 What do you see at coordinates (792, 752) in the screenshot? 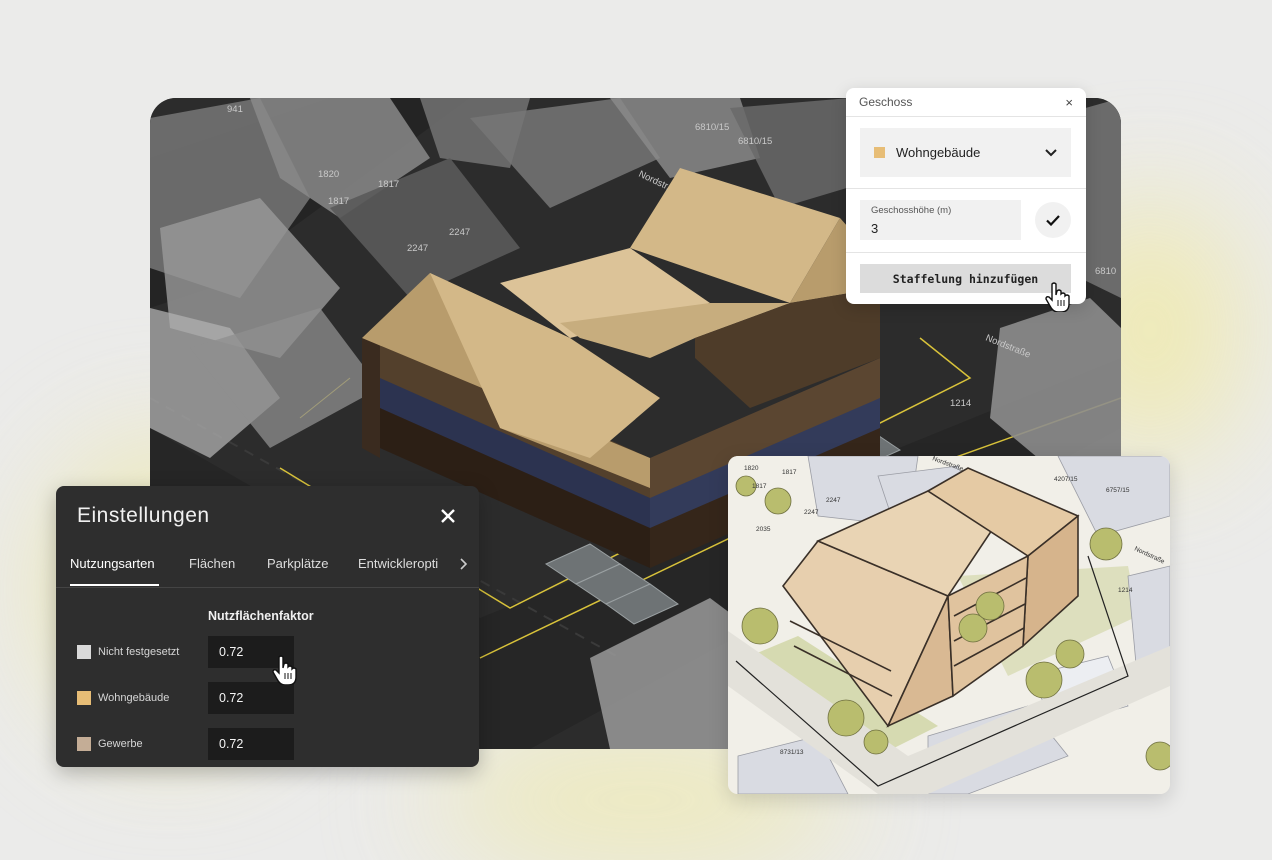
I see `sketch-label: 8731/13` at bounding box center [792, 752].